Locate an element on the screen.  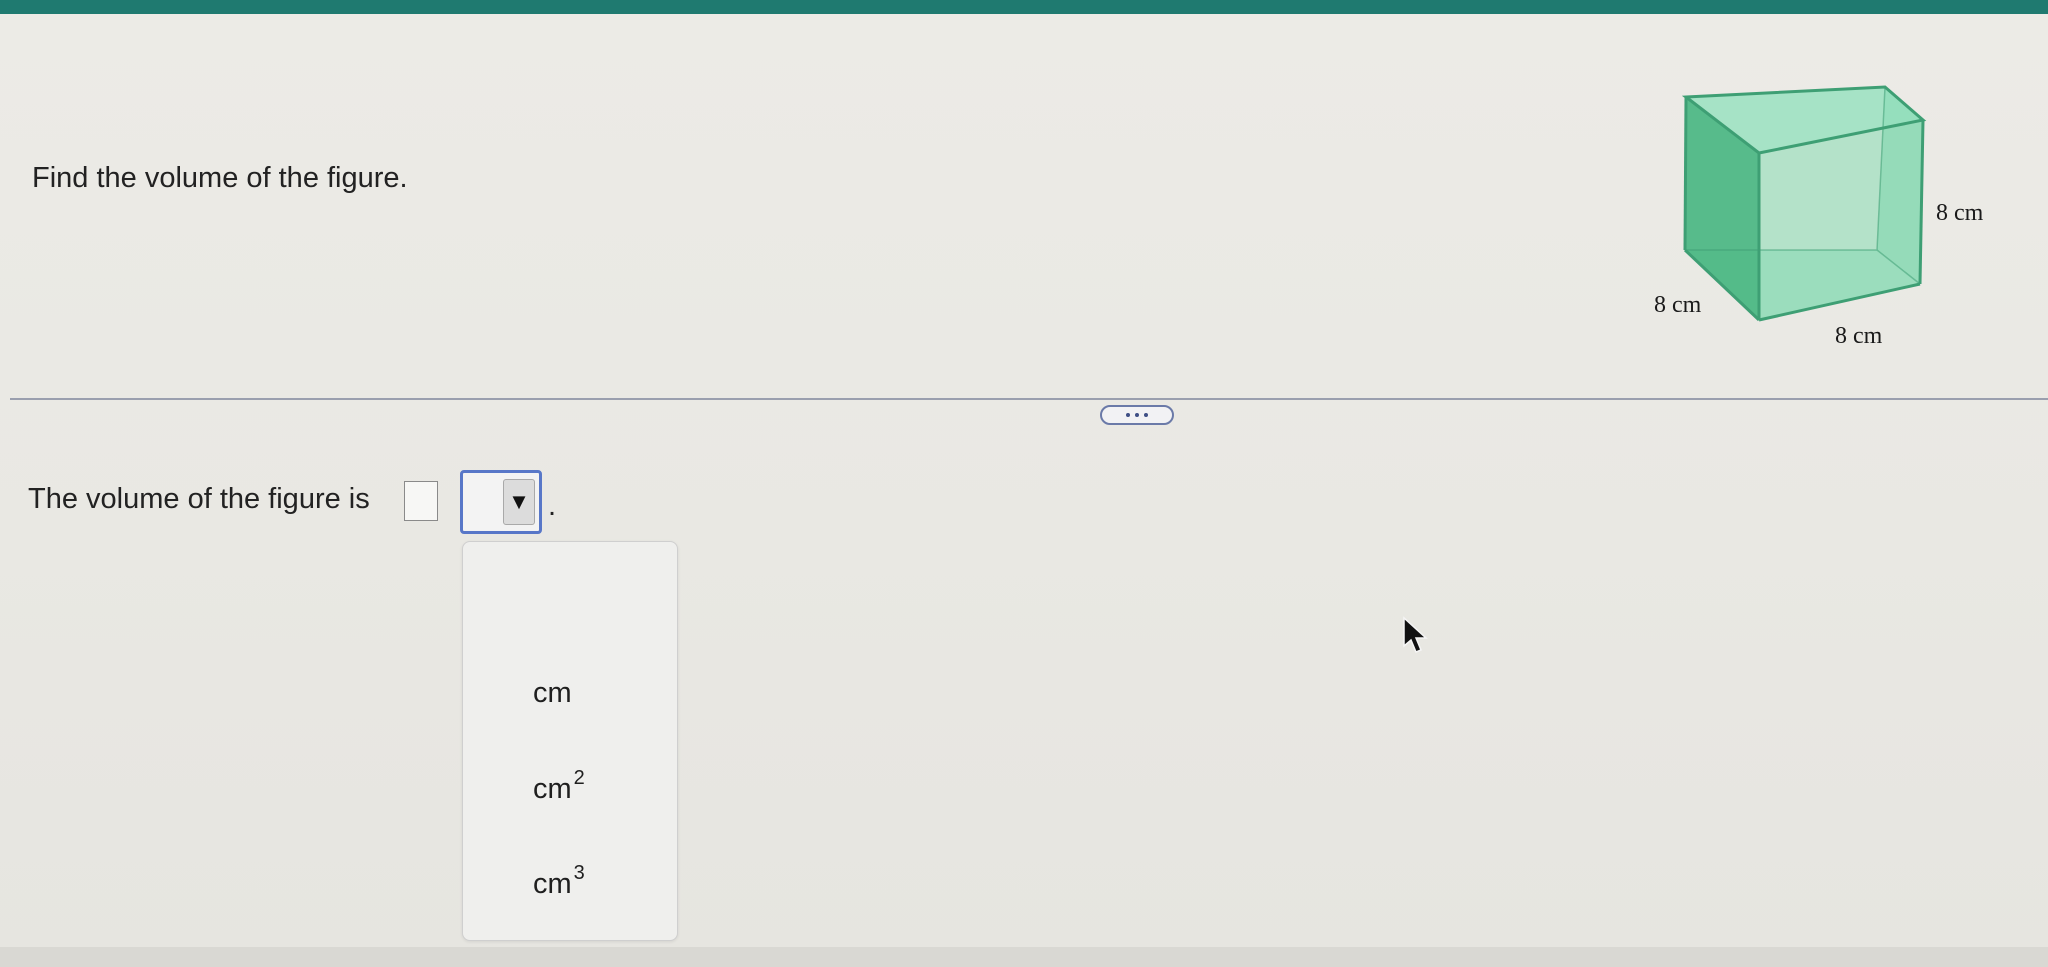
sentence-period: . is located at coordinates (552, 506).